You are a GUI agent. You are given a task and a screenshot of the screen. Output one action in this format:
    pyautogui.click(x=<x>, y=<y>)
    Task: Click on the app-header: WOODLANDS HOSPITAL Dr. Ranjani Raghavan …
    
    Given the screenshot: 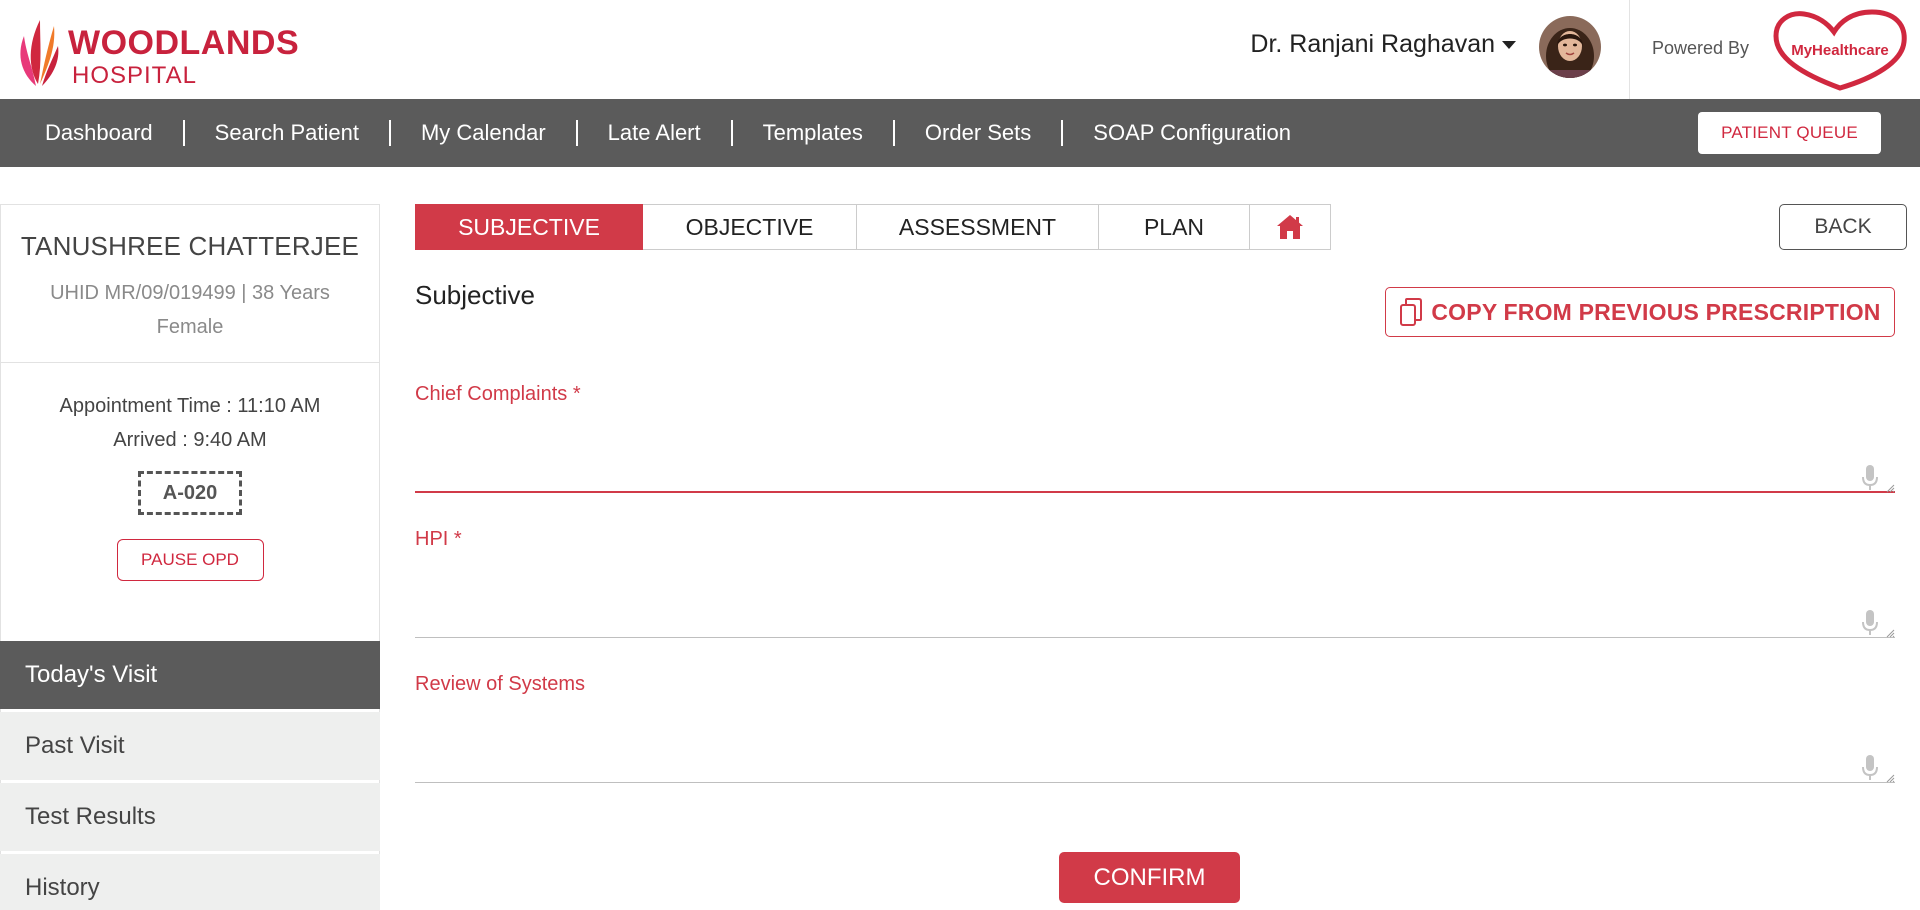 What is the action you would take?
    pyautogui.click(x=960, y=49)
    